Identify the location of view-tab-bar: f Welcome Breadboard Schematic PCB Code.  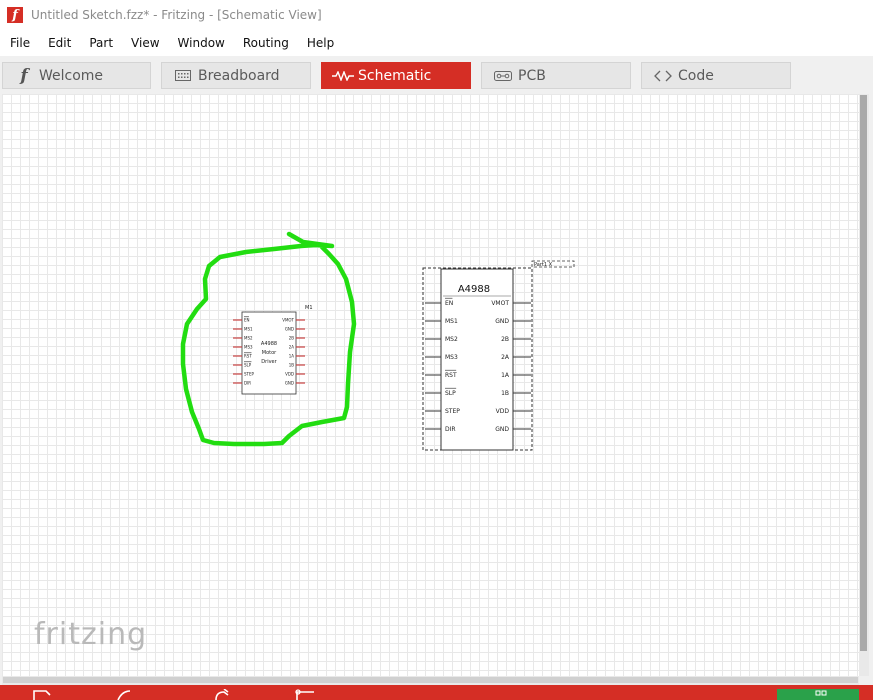
(436, 75).